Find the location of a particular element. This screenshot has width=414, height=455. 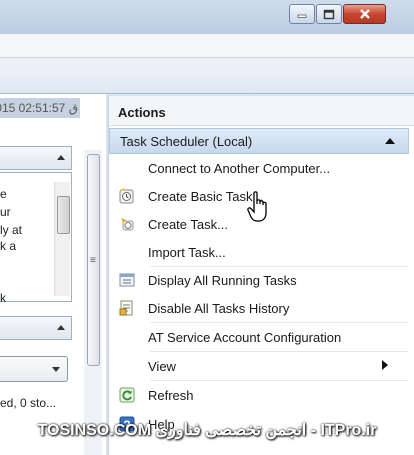

date-text: /2015 02:51:57 ﻕ is located at coordinates (39, 108).